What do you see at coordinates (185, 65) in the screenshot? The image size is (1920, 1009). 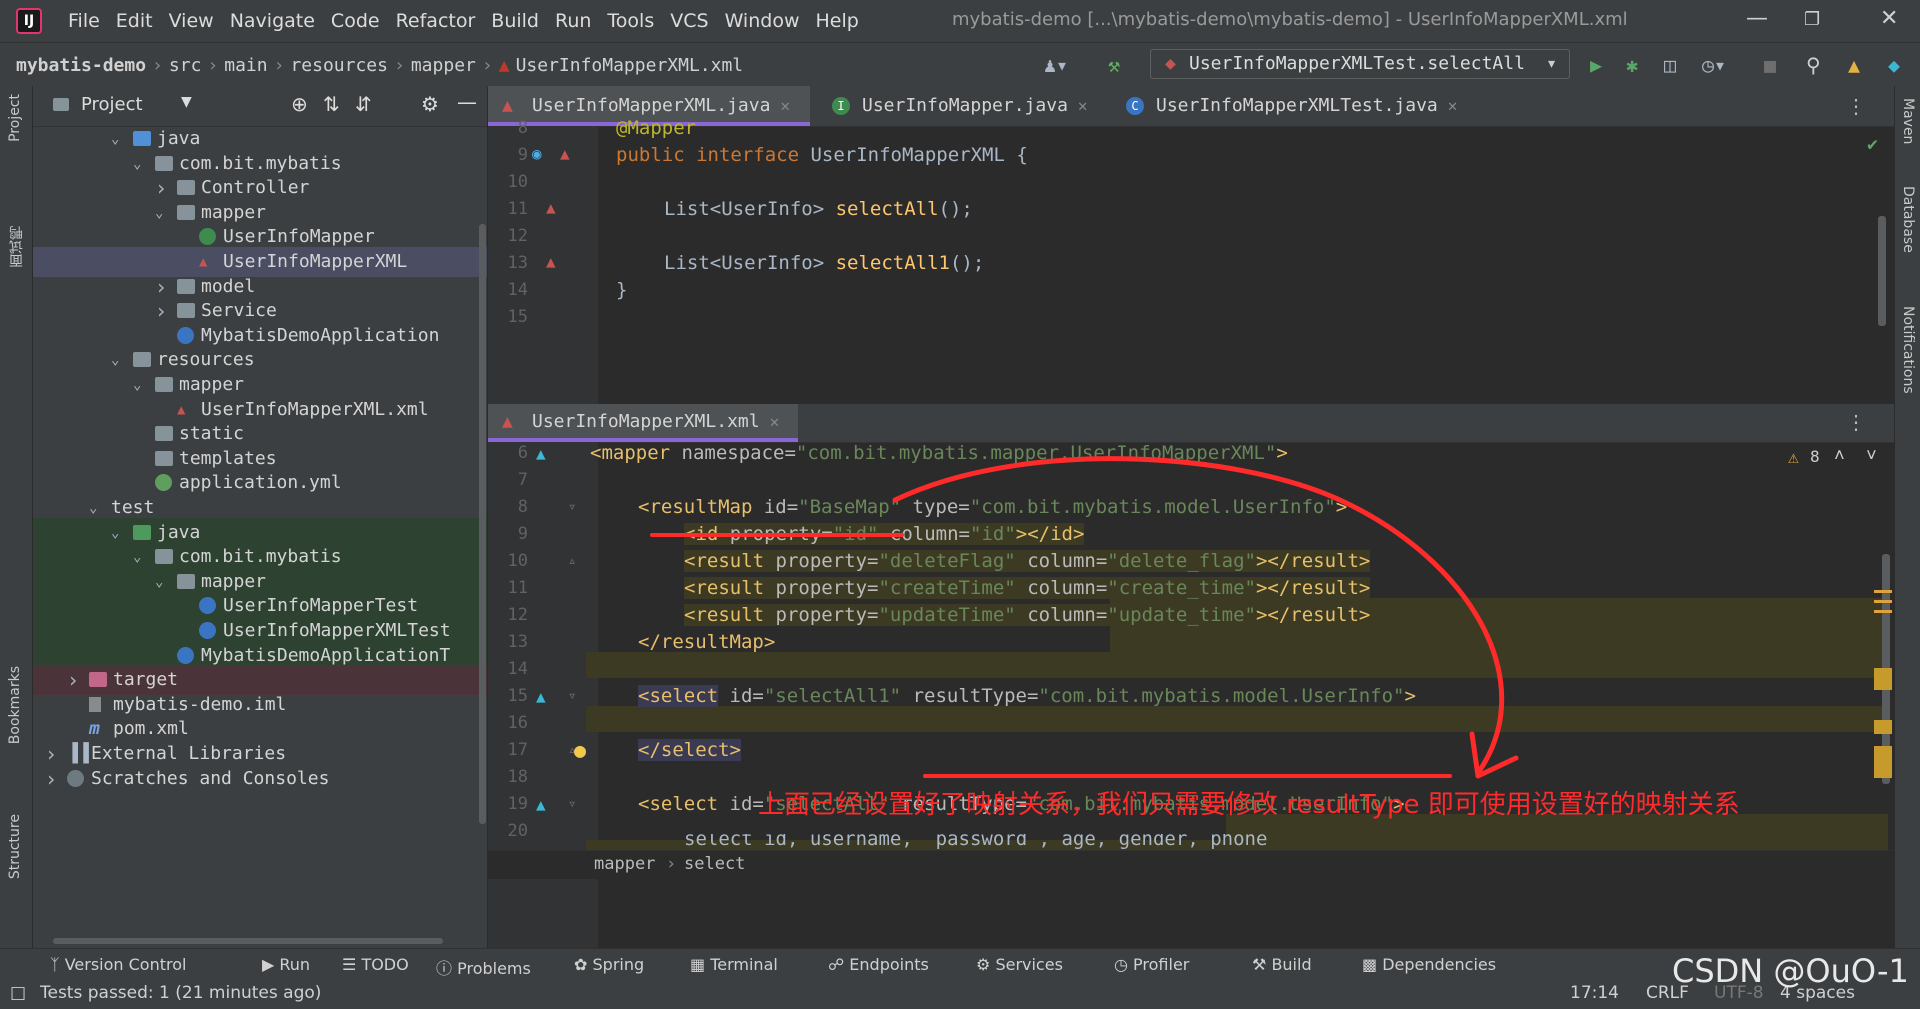 I see `breadcrumb-src: src` at bounding box center [185, 65].